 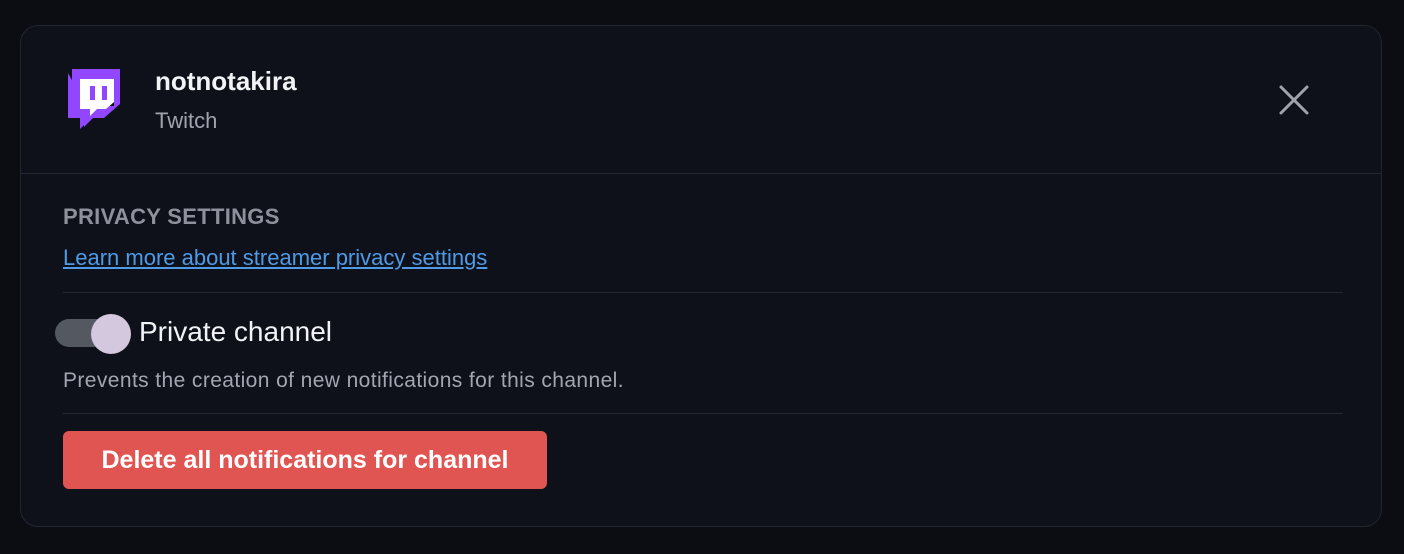 What do you see at coordinates (1294, 100) in the screenshot?
I see `close-icon` at bounding box center [1294, 100].